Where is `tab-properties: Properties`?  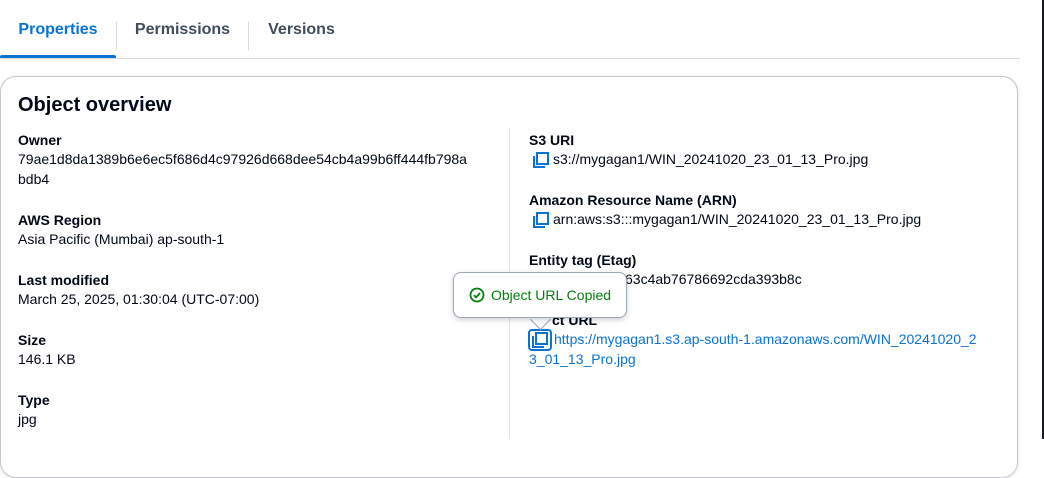 tab-properties: Properties is located at coordinates (58, 30).